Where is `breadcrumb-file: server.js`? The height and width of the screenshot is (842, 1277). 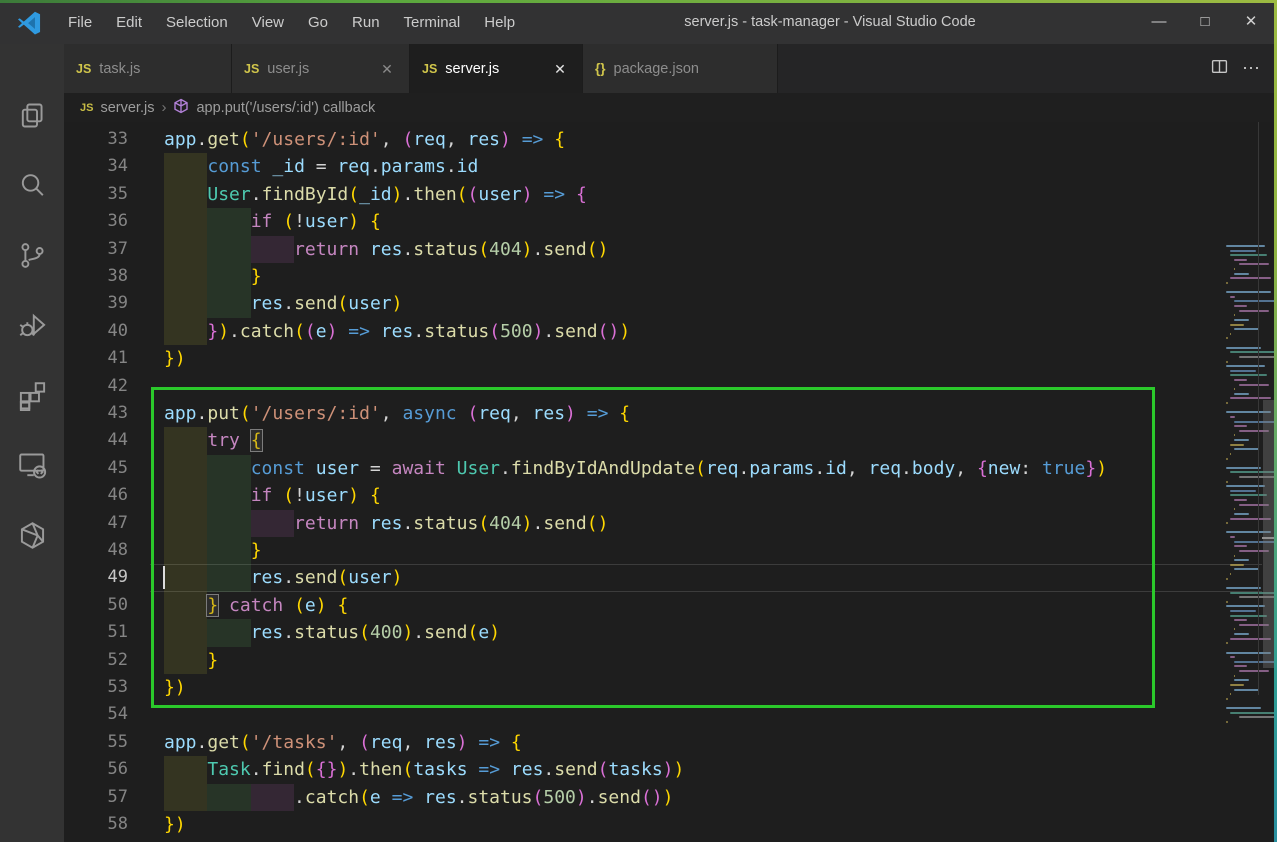
breadcrumb-file: server.js is located at coordinates (127, 108).